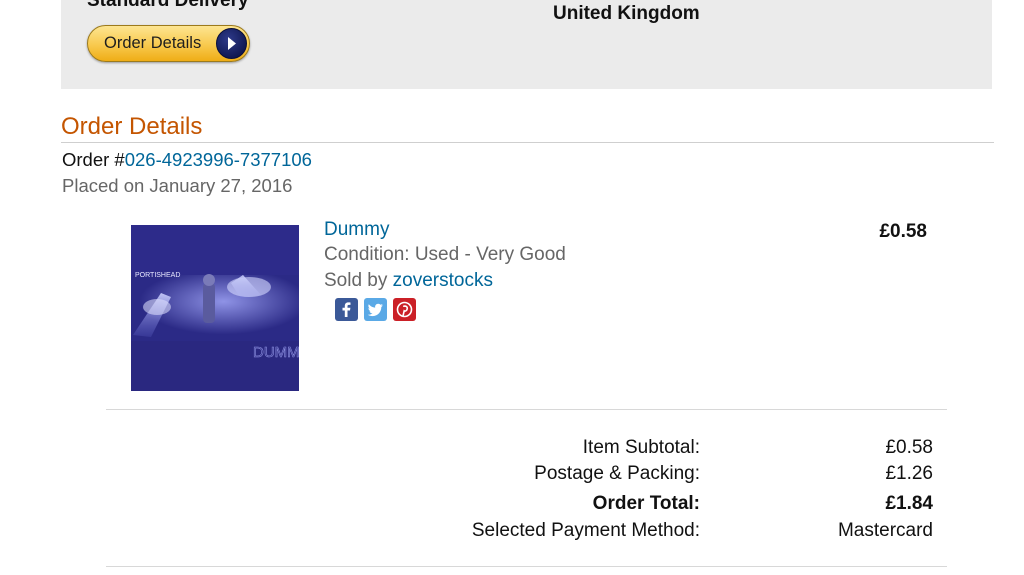 The height and width of the screenshot is (575, 1024). I want to click on item-title-link: Dummy, so click(356, 230).